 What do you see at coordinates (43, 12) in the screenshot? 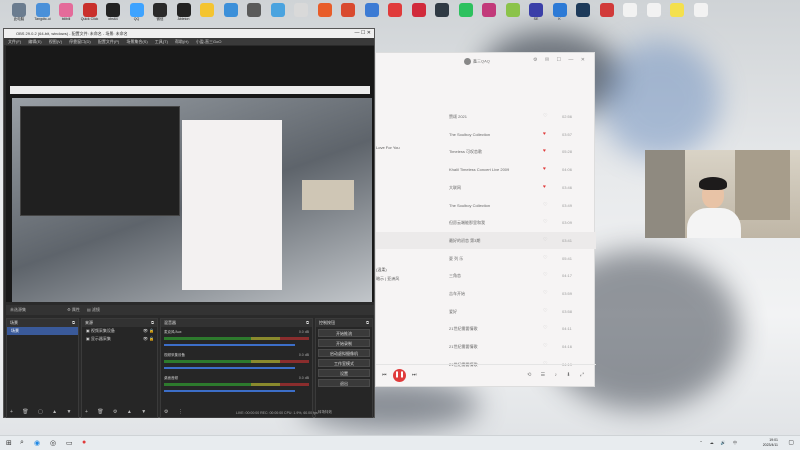
I see `desktop-icon: Tangdtc-ui` at bounding box center [43, 12].